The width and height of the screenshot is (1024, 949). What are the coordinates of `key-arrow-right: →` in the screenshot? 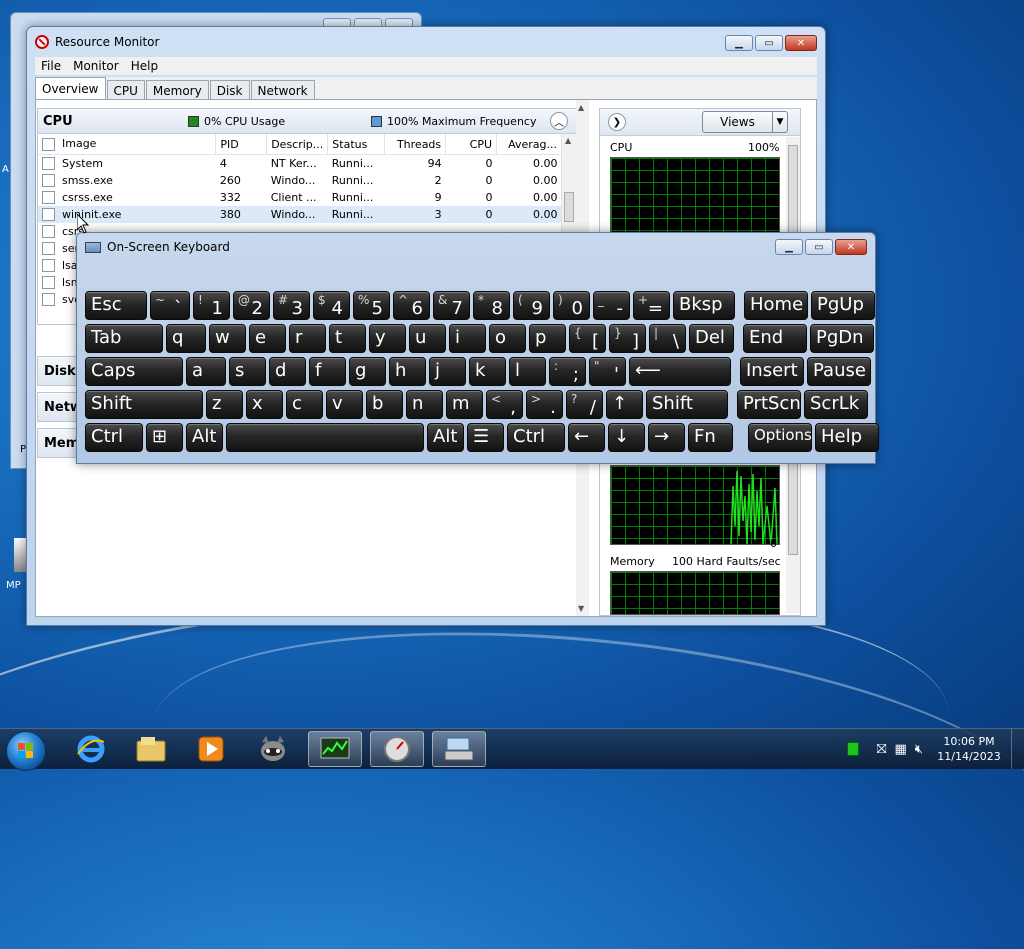 It's located at (666, 437).